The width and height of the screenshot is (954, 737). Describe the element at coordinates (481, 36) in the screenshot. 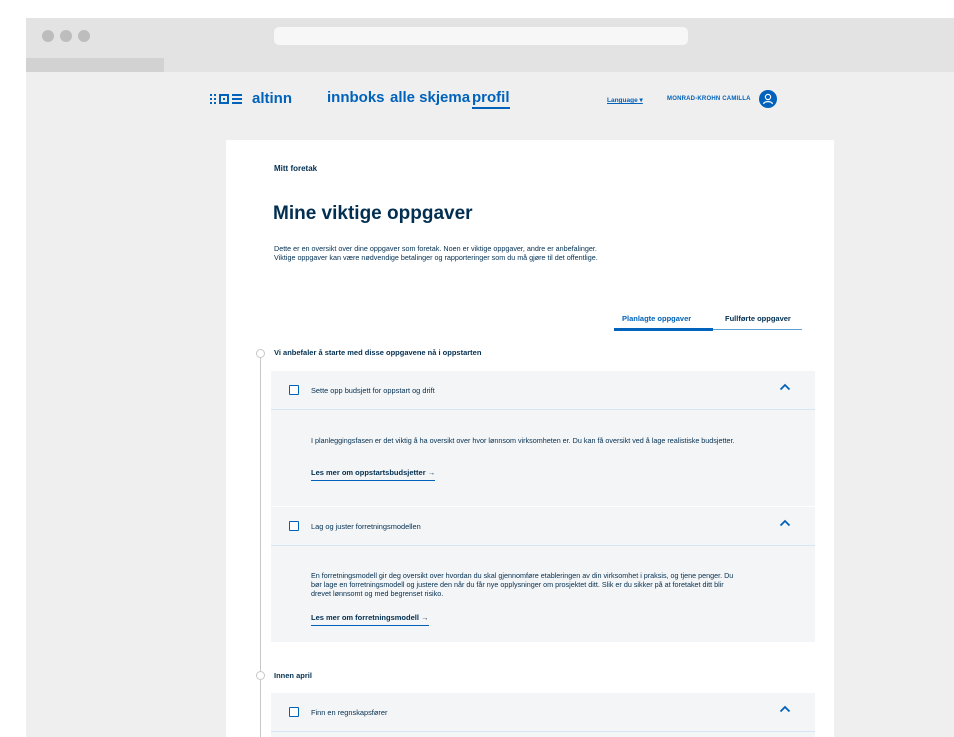

I see `address-bar` at that location.